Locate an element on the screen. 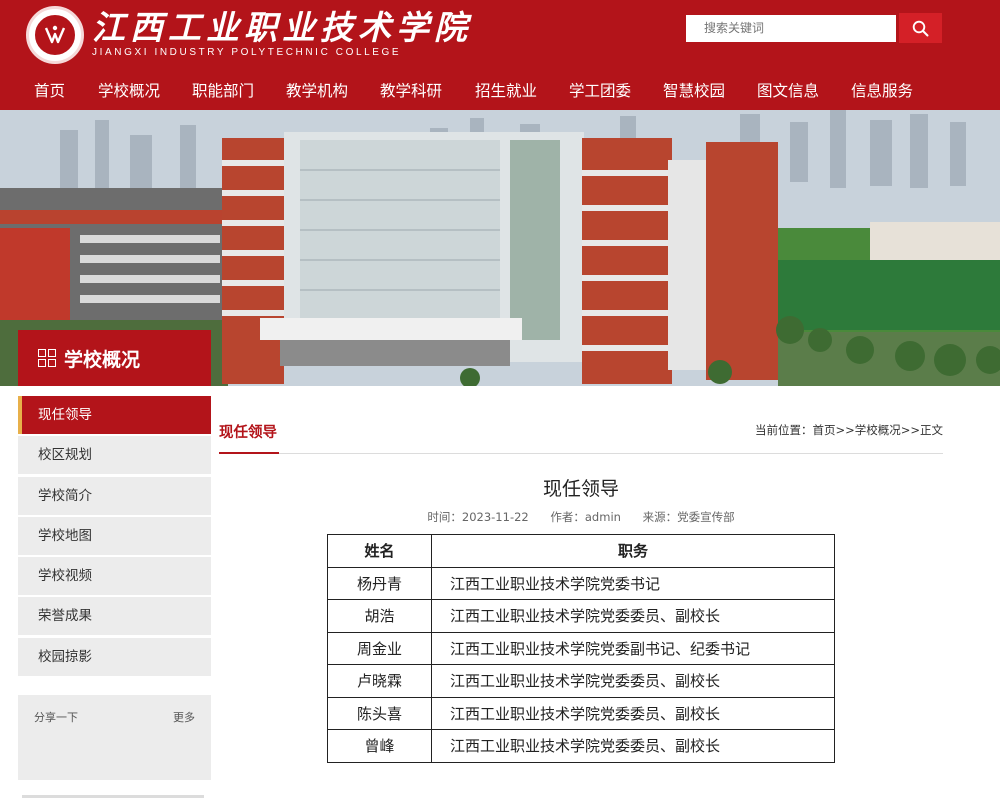 This screenshot has height=799, width=1000. leader-name: 周金业 is located at coordinates (379, 648).